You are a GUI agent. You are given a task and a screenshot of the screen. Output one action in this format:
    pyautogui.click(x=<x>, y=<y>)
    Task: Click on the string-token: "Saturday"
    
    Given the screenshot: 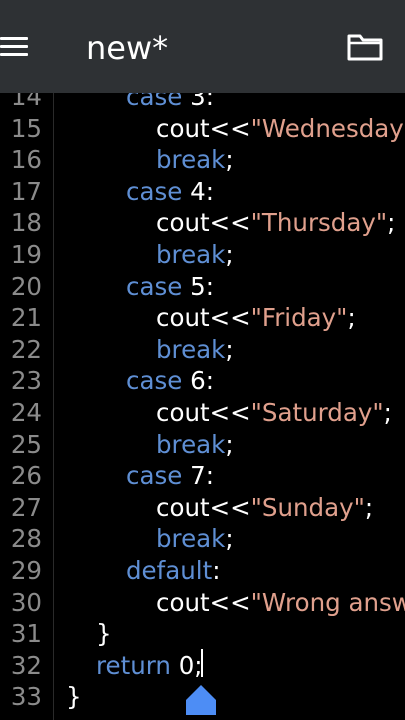 What is the action you would take?
    pyautogui.click(x=317, y=412)
    